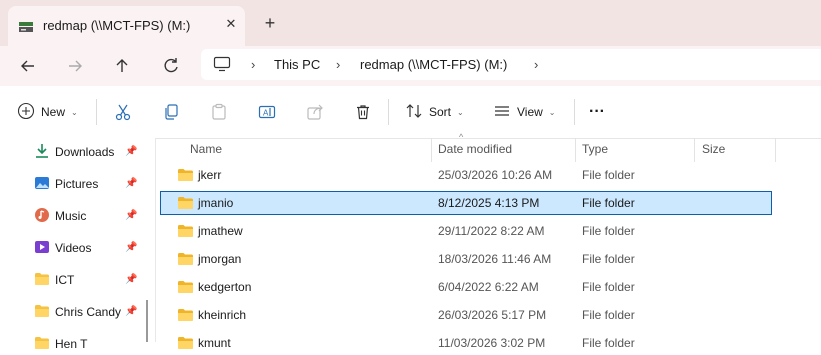 The height and width of the screenshot is (355, 821). Describe the element at coordinates (713, 149) in the screenshot. I see `column-size: Size` at that location.